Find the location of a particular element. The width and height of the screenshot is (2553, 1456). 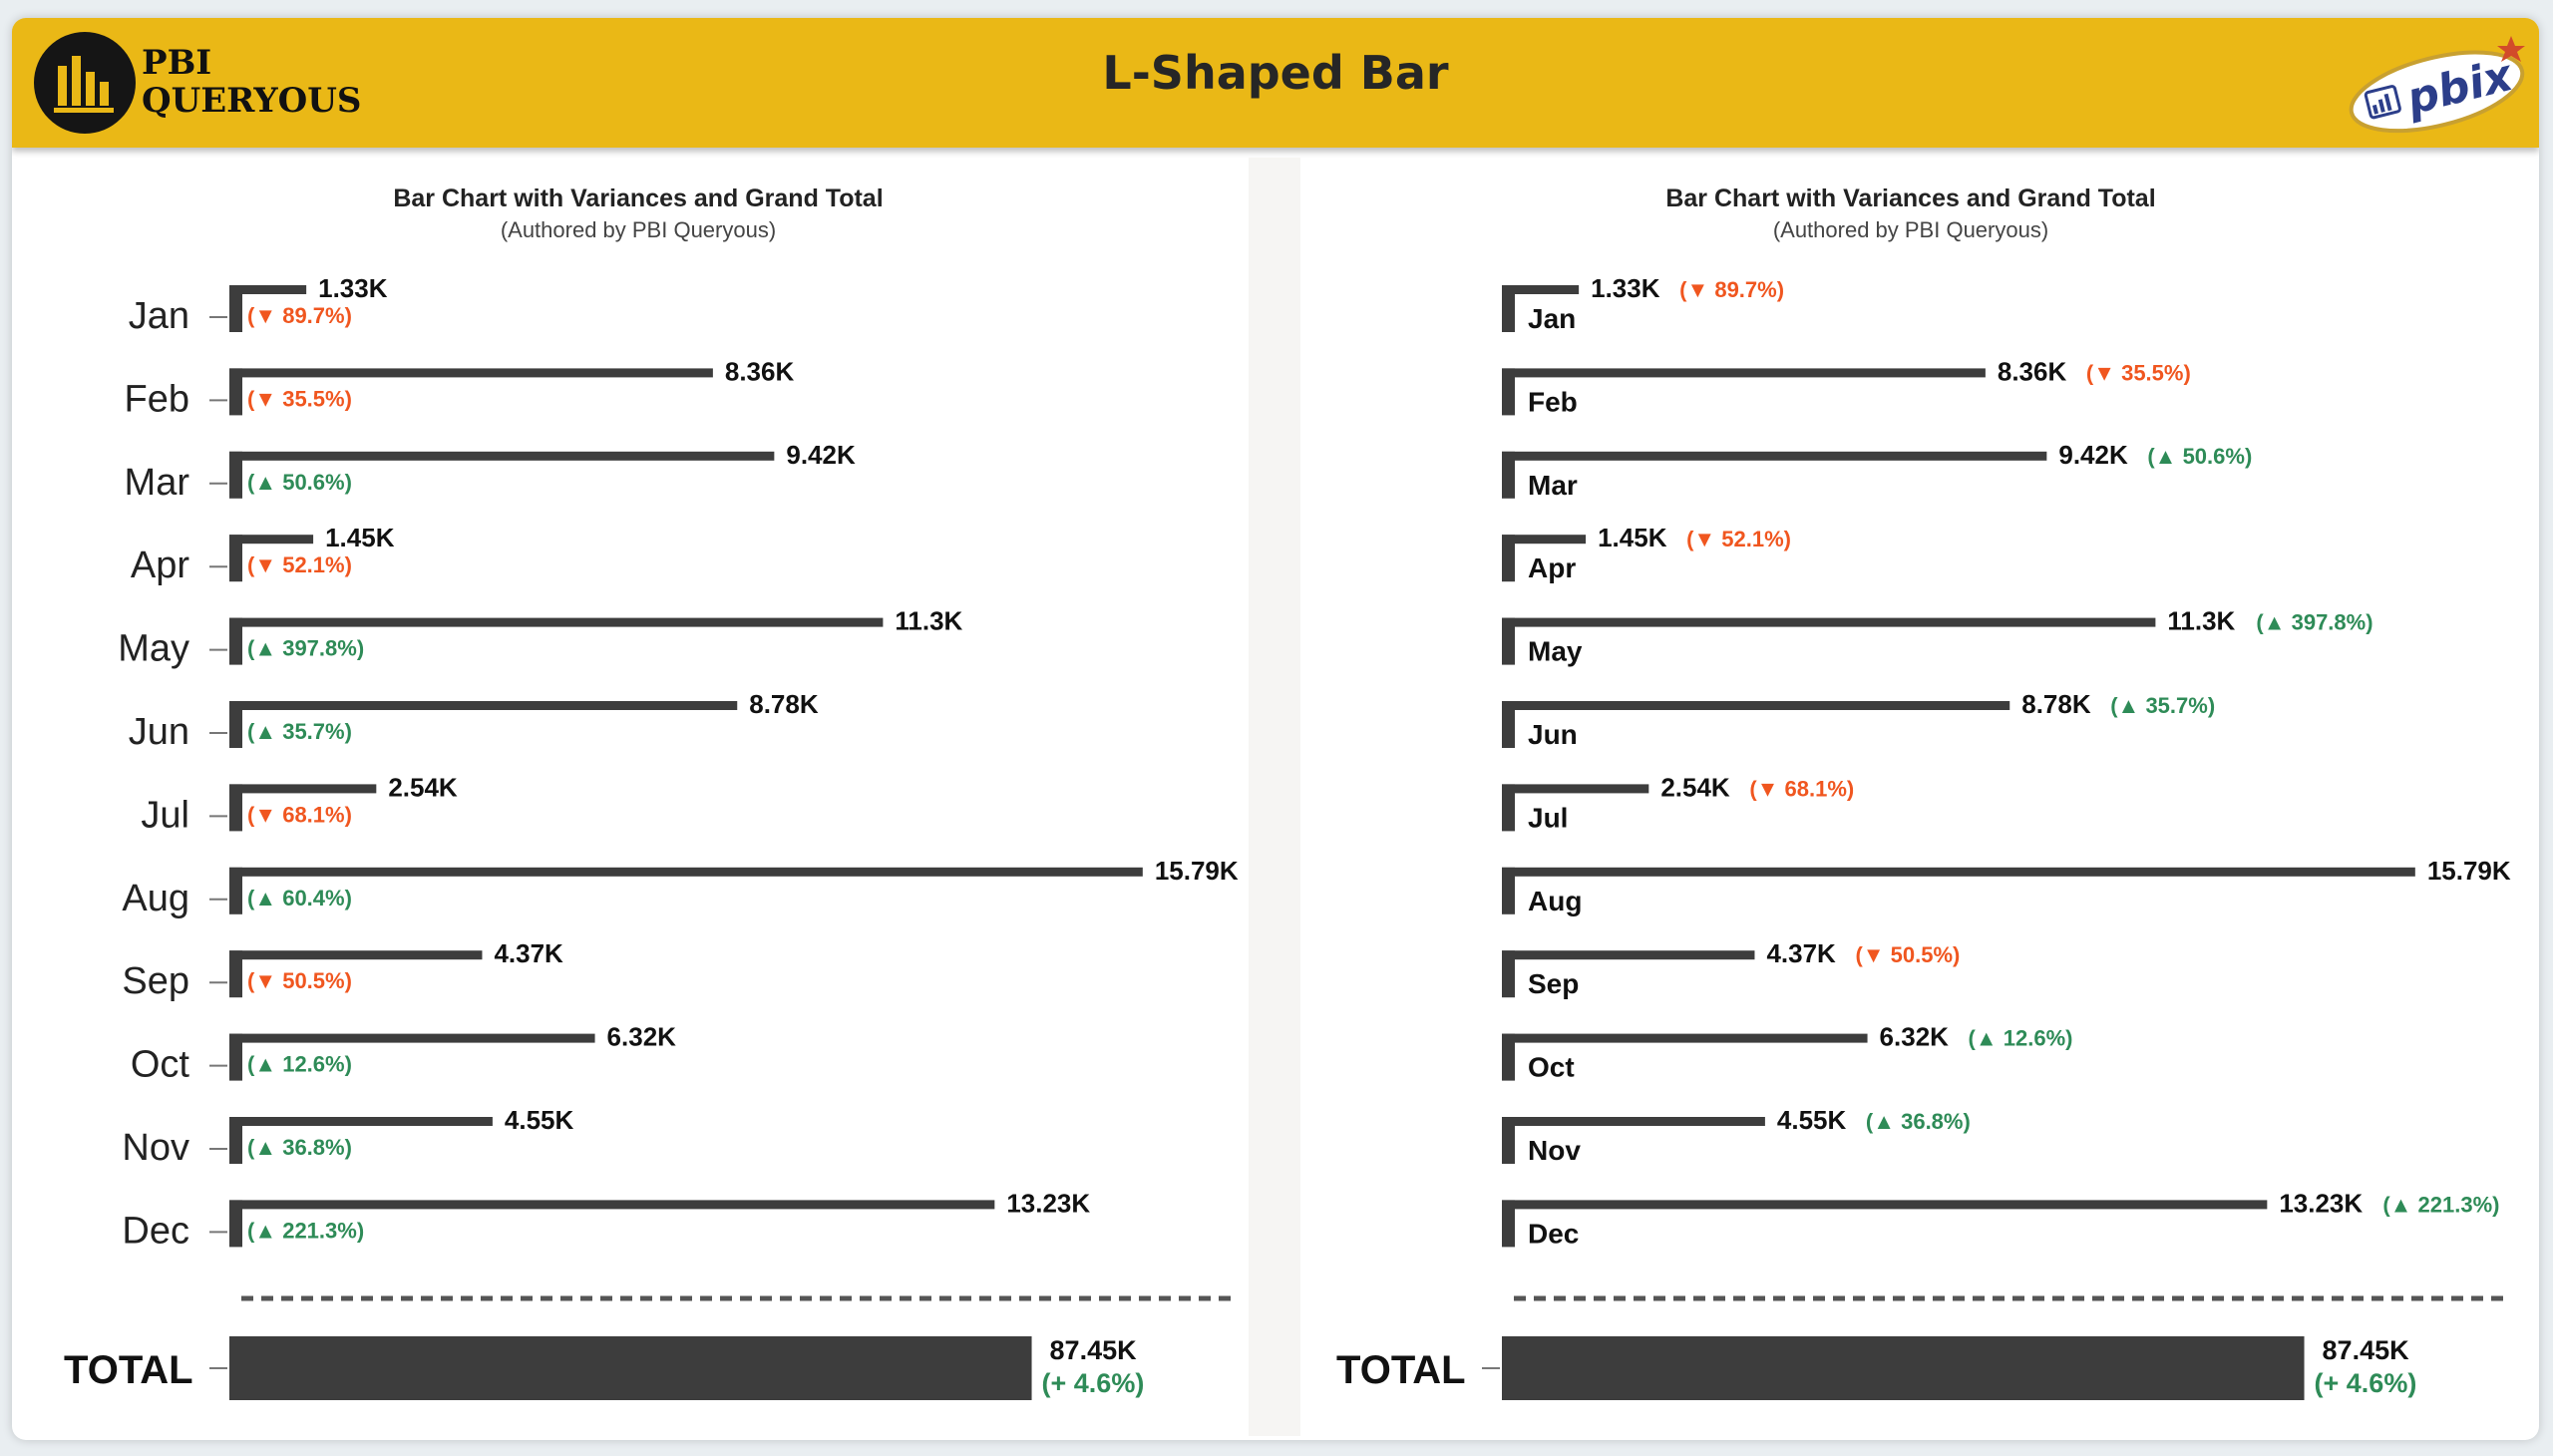

bar-stem-may is located at coordinates (1509, 641).